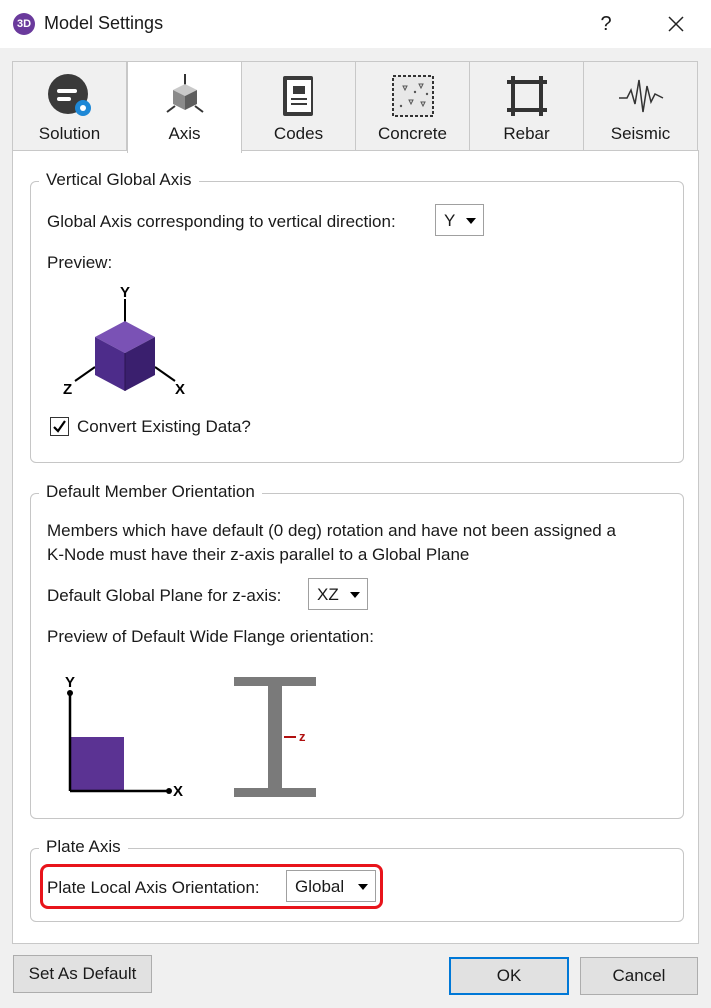 The width and height of the screenshot is (711, 1008). What do you see at coordinates (180, 389) in the screenshot?
I see `cube-x-label: X` at bounding box center [180, 389].